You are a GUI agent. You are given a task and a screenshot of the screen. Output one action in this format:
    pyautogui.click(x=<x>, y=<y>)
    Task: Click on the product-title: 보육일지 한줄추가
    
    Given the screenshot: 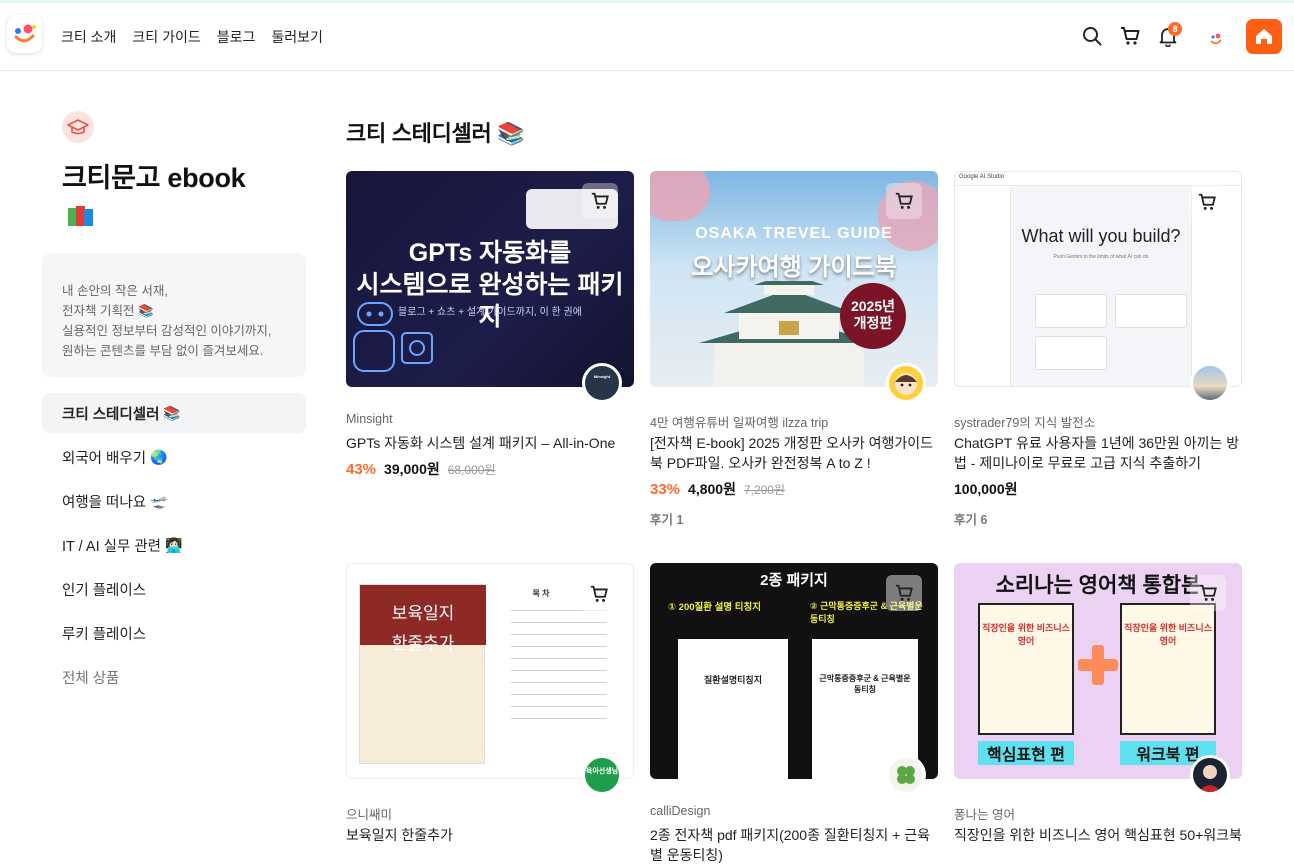 What is the action you would take?
    pyautogui.click(x=490, y=835)
    